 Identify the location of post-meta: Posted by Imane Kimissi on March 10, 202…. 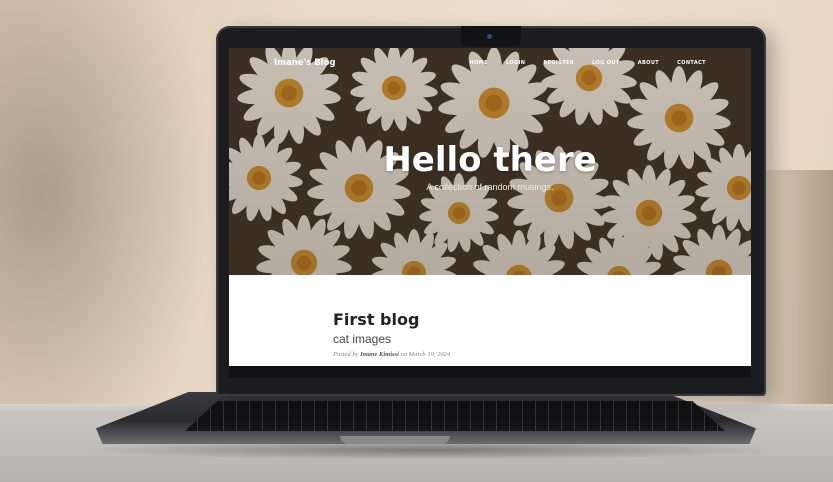
(493, 354).